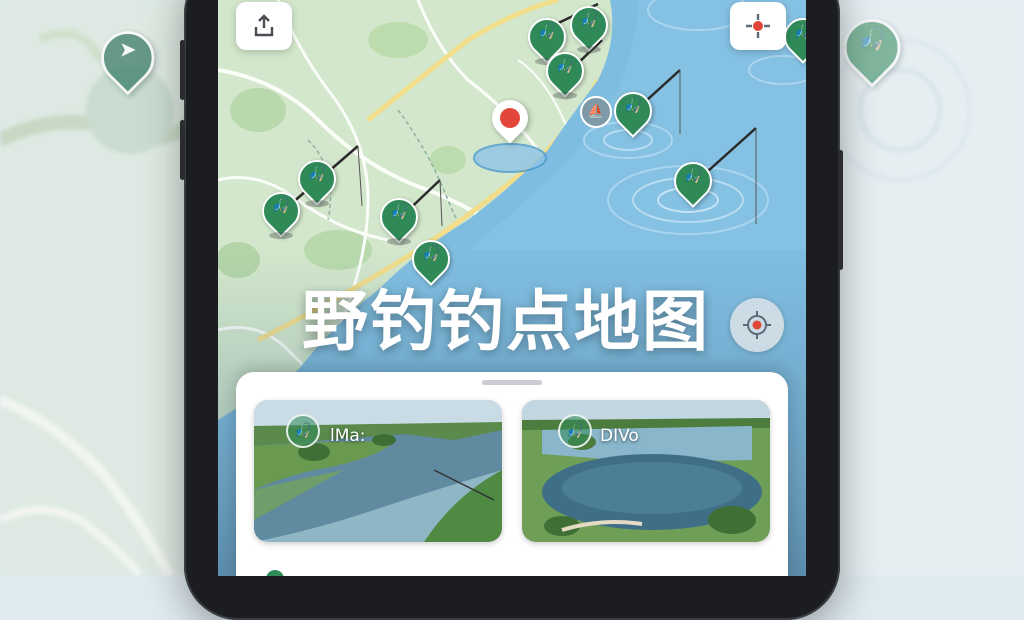  I want to click on locate-button, so click(757, 325).